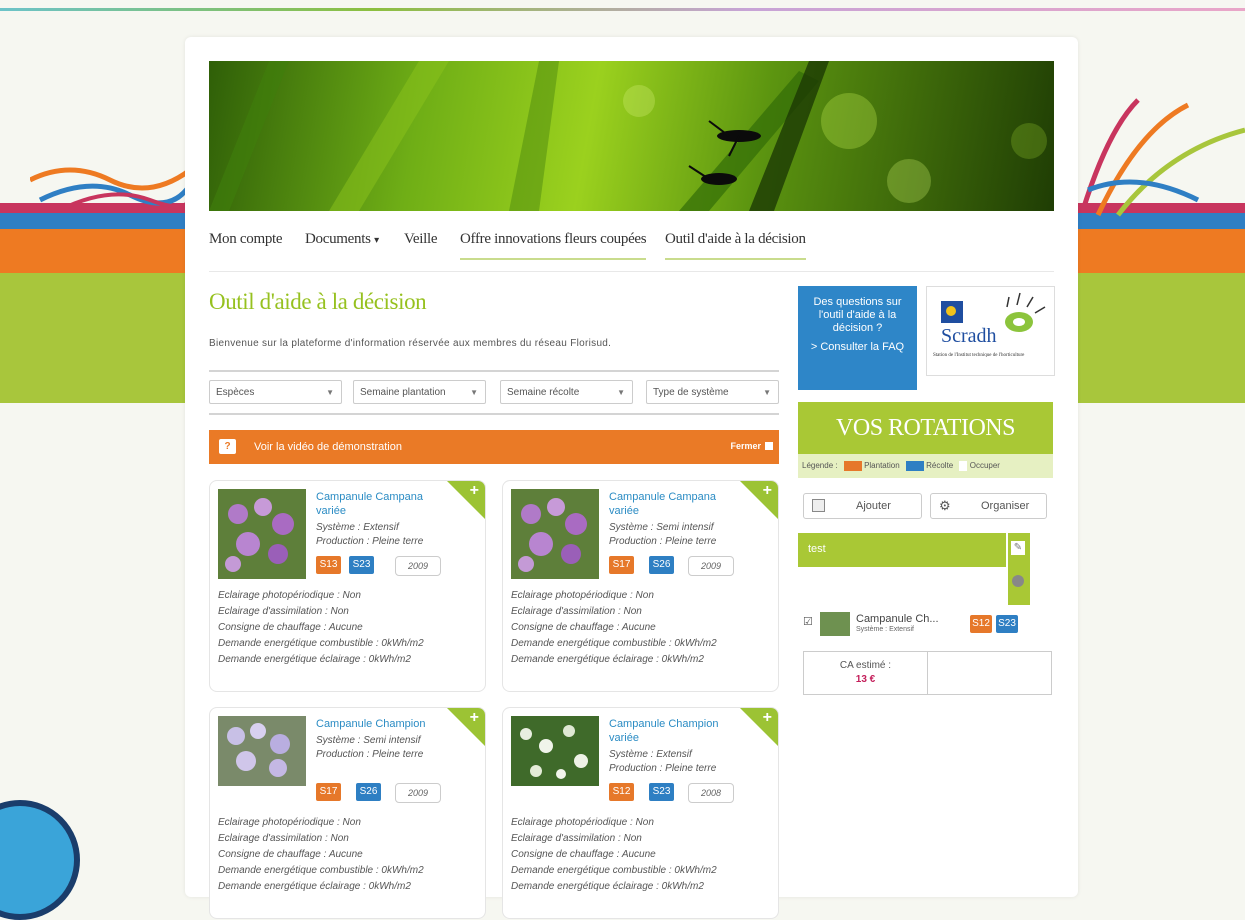 The width and height of the screenshot is (1245, 920). I want to click on legend-swatch-white, so click(963, 465).